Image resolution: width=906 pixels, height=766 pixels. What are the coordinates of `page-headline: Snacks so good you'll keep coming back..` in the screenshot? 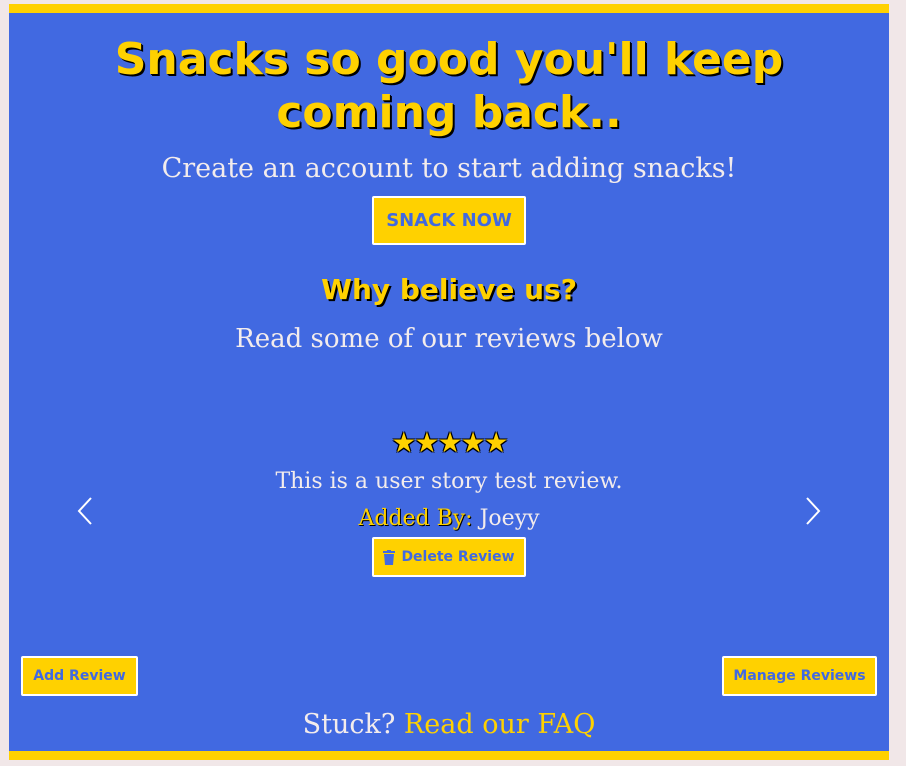 It's located at (449, 86).